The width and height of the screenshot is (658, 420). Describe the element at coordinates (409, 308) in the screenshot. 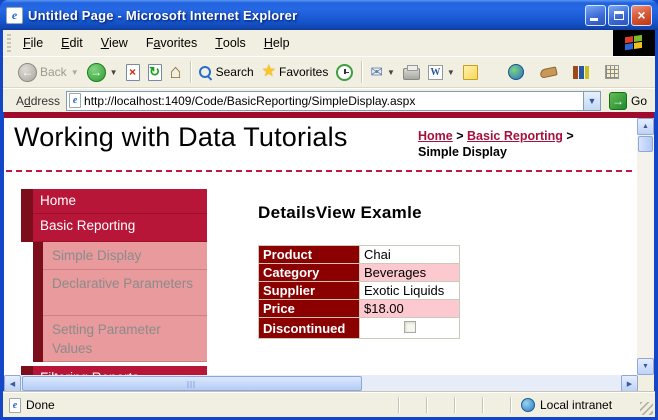

I see `details-value-cell: $18.00` at that location.